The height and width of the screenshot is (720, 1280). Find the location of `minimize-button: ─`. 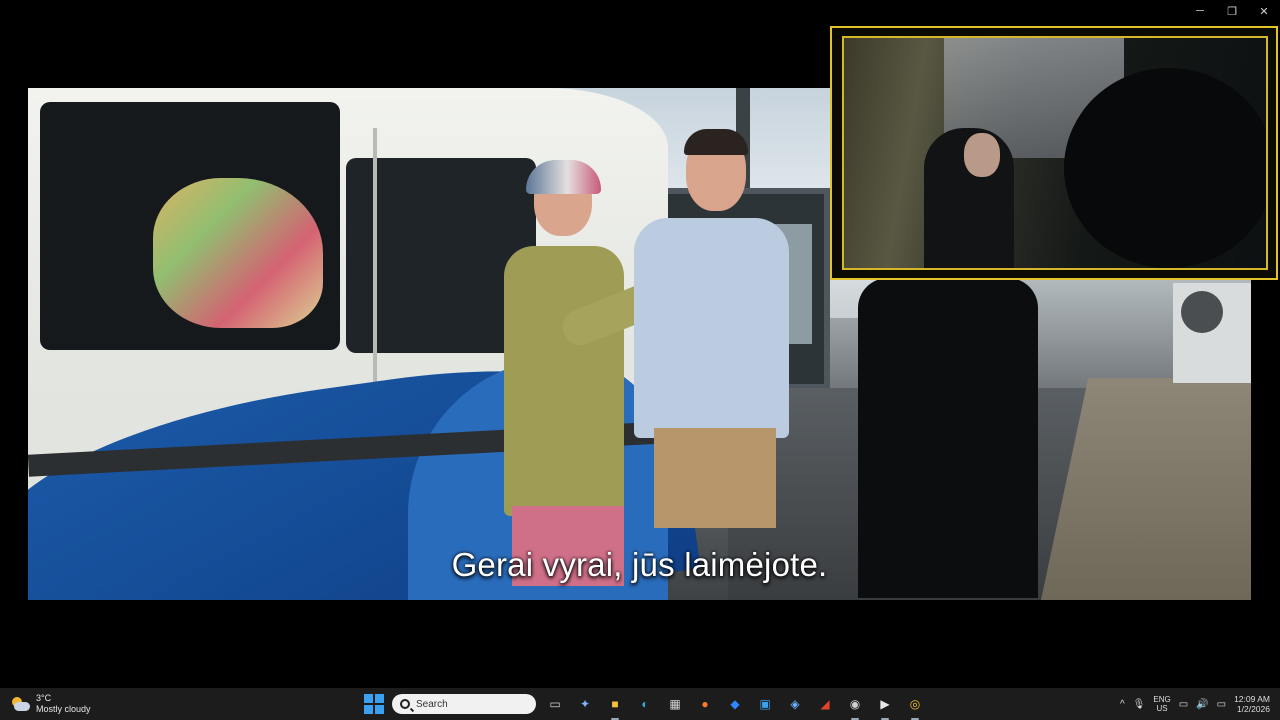

minimize-button: ─ is located at coordinates (1200, 11).